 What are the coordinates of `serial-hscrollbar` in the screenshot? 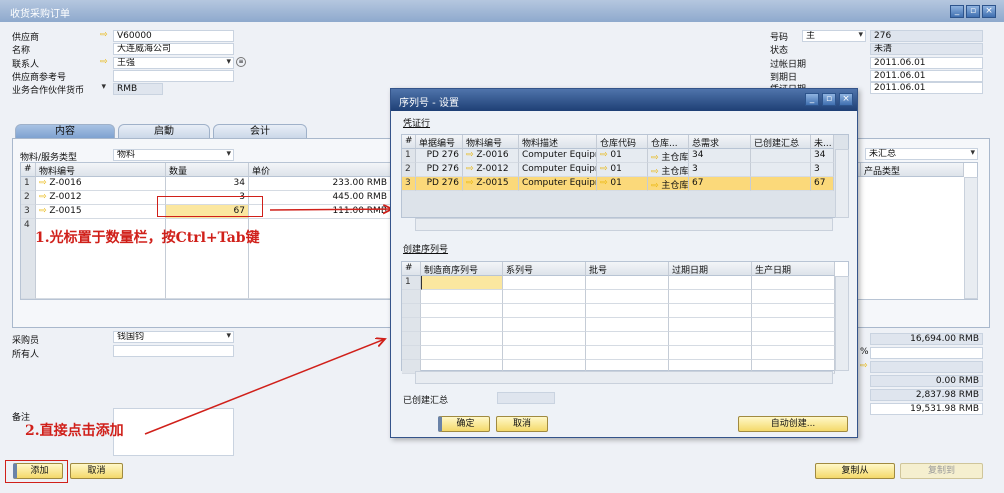 It's located at (624, 377).